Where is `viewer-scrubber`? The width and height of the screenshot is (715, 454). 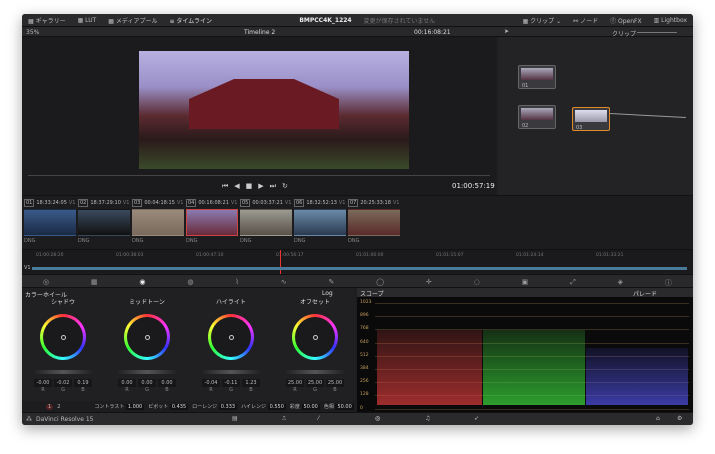 viewer-scrubber is located at coordinates (259, 175).